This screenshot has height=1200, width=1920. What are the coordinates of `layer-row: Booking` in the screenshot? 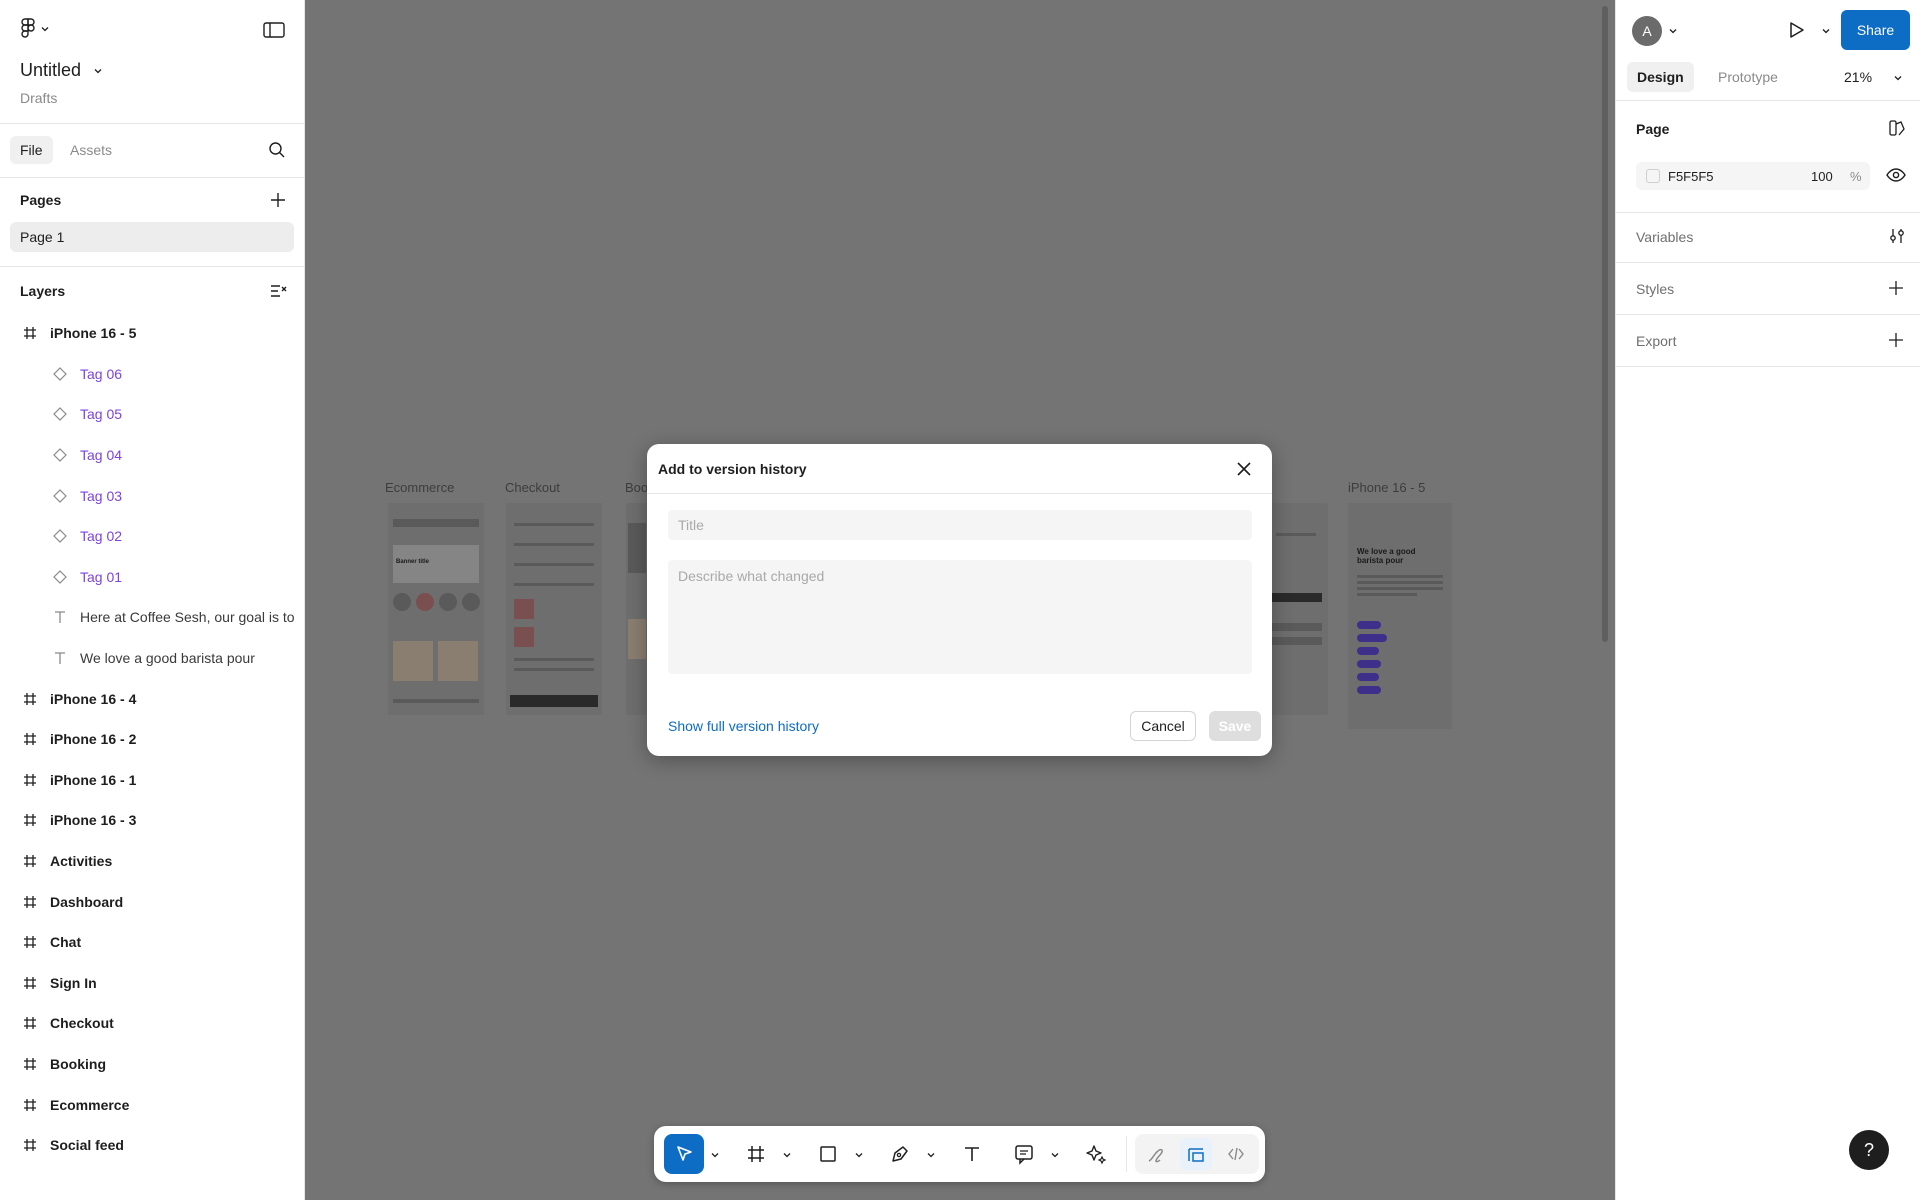 It's located at (152, 1064).